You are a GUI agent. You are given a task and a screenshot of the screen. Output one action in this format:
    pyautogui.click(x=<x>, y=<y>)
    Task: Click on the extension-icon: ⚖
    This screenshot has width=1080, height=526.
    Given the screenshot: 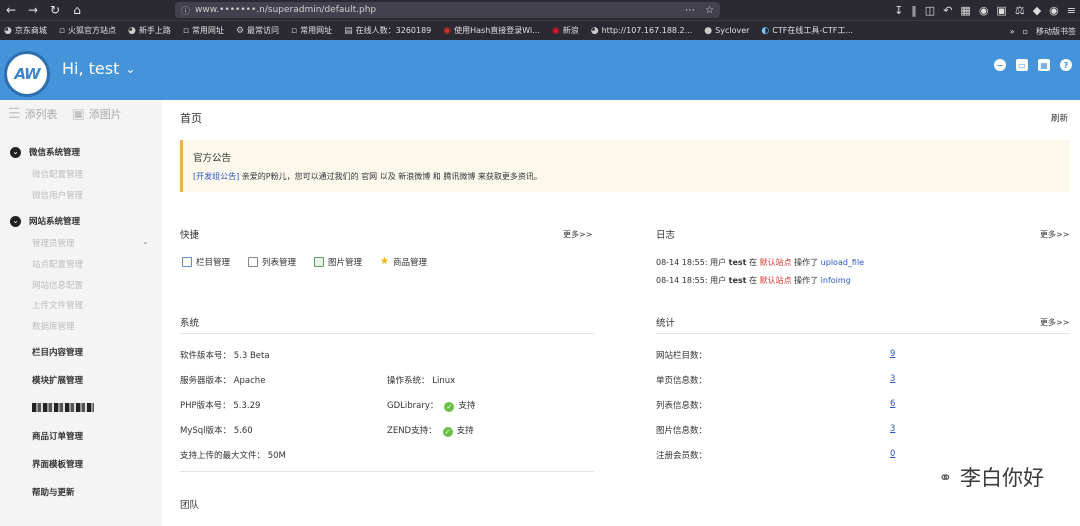 What is the action you would take?
    pyautogui.click(x=1020, y=10)
    